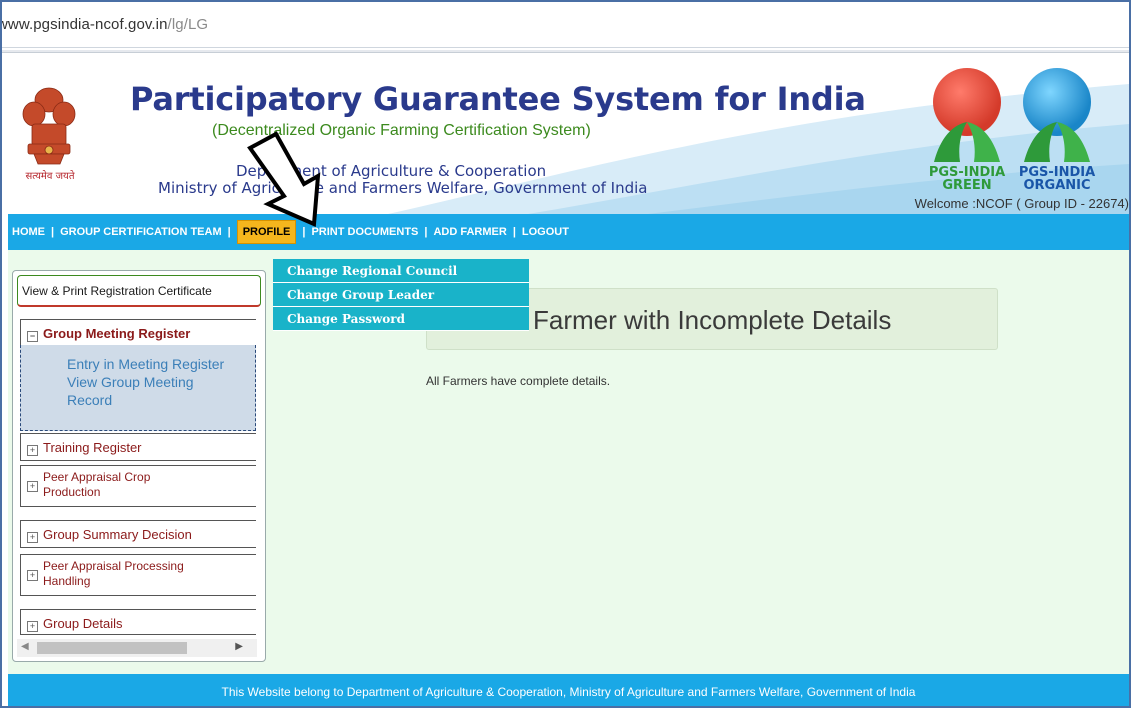  I want to click on panel-title: Farmer with Incomplete Details, so click(712, 320).